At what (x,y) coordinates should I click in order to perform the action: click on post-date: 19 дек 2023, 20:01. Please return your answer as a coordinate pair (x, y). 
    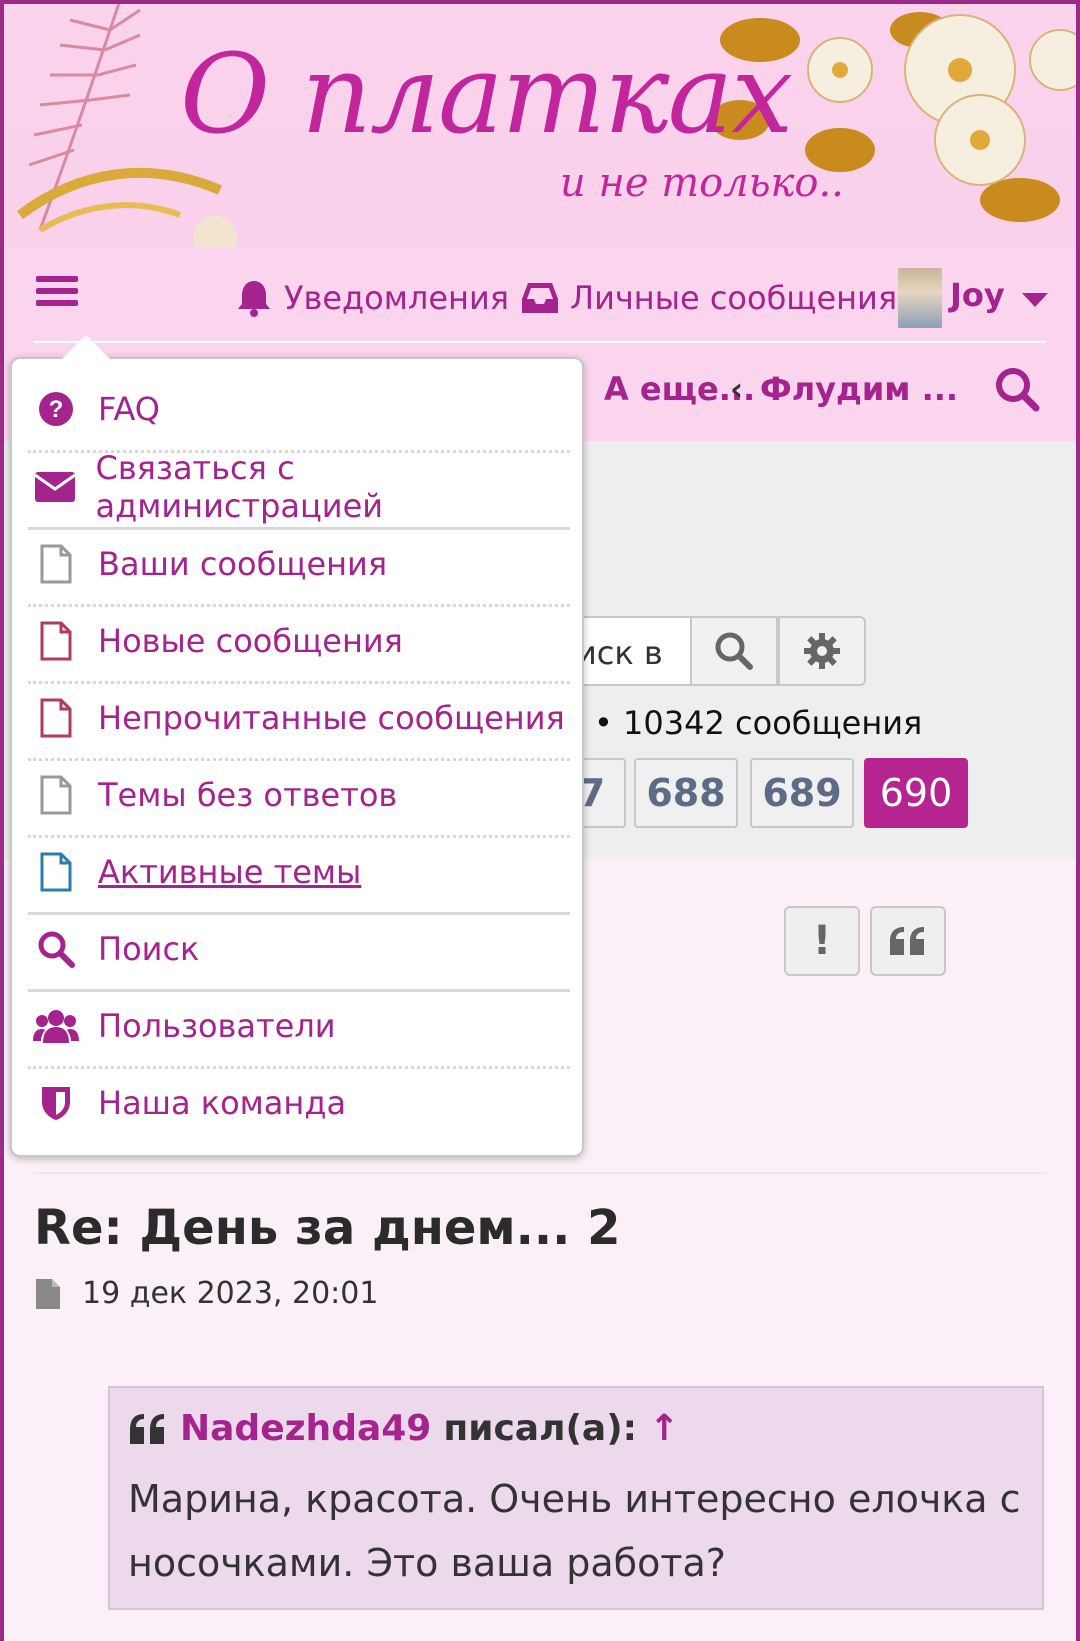
    Looking at the image, I should click on (230, 1293).